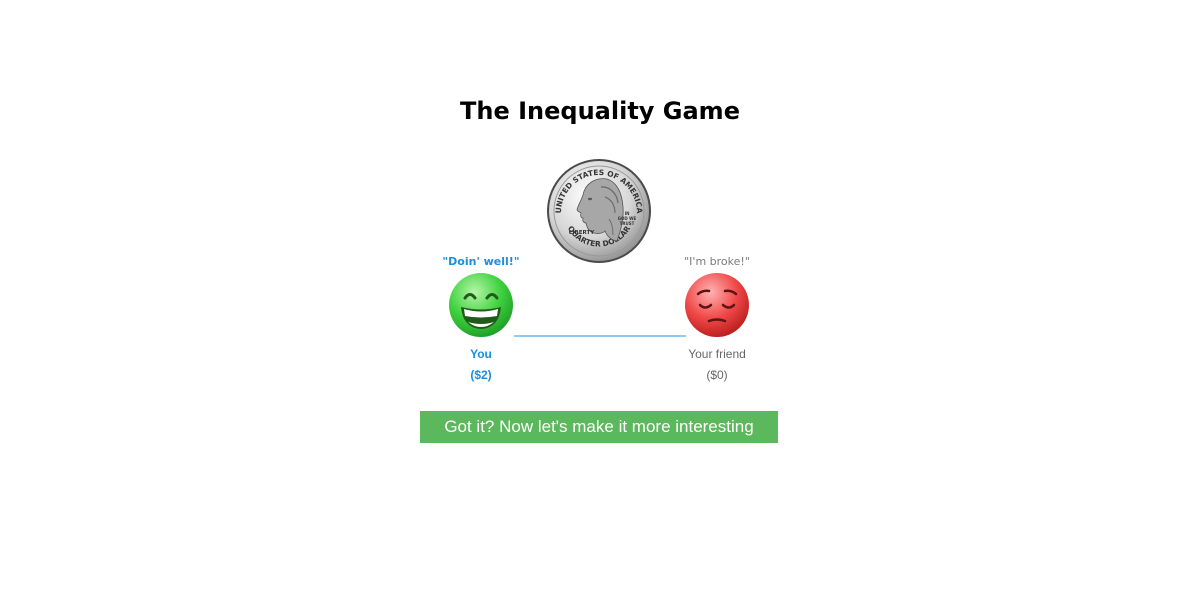 Image resolution: width=1200 pixels, height=600 pixels. I want to click on grinning-face-icon, so click(481, 305).